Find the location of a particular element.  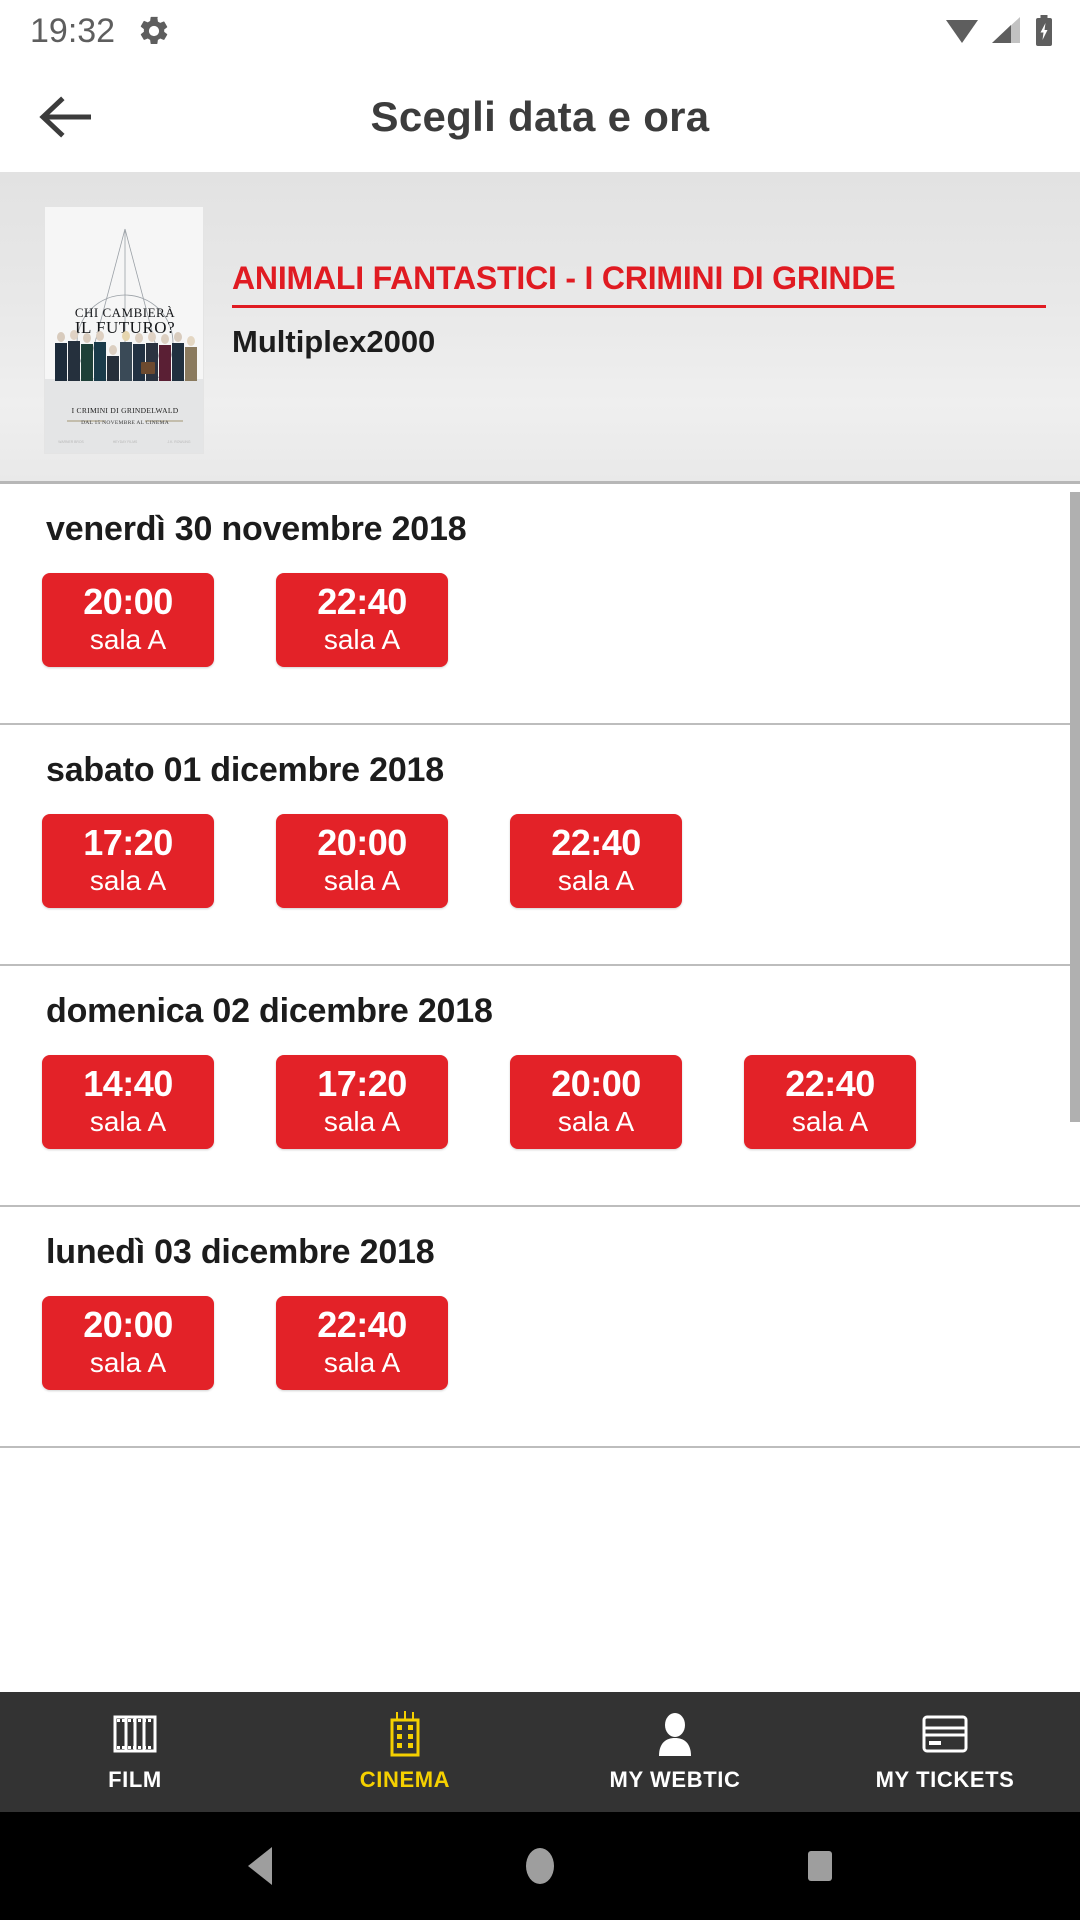

scrollbar-track is located at coordinates (1075, 1088).